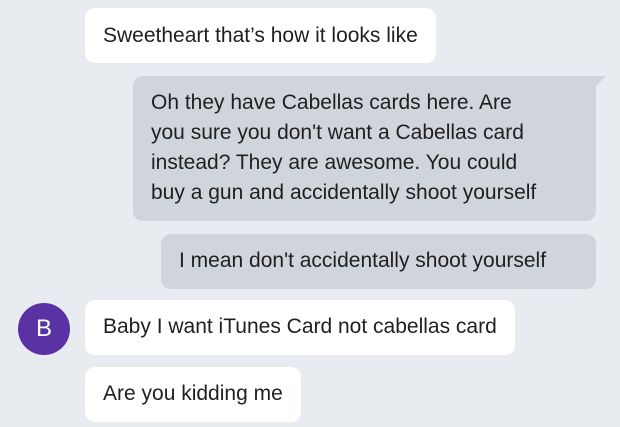 Image resolution: width=620 pixels, height=427 pixels. I want to click on message-text-line: Oh they have Cabellas cards here. Are, so click(331, 102).